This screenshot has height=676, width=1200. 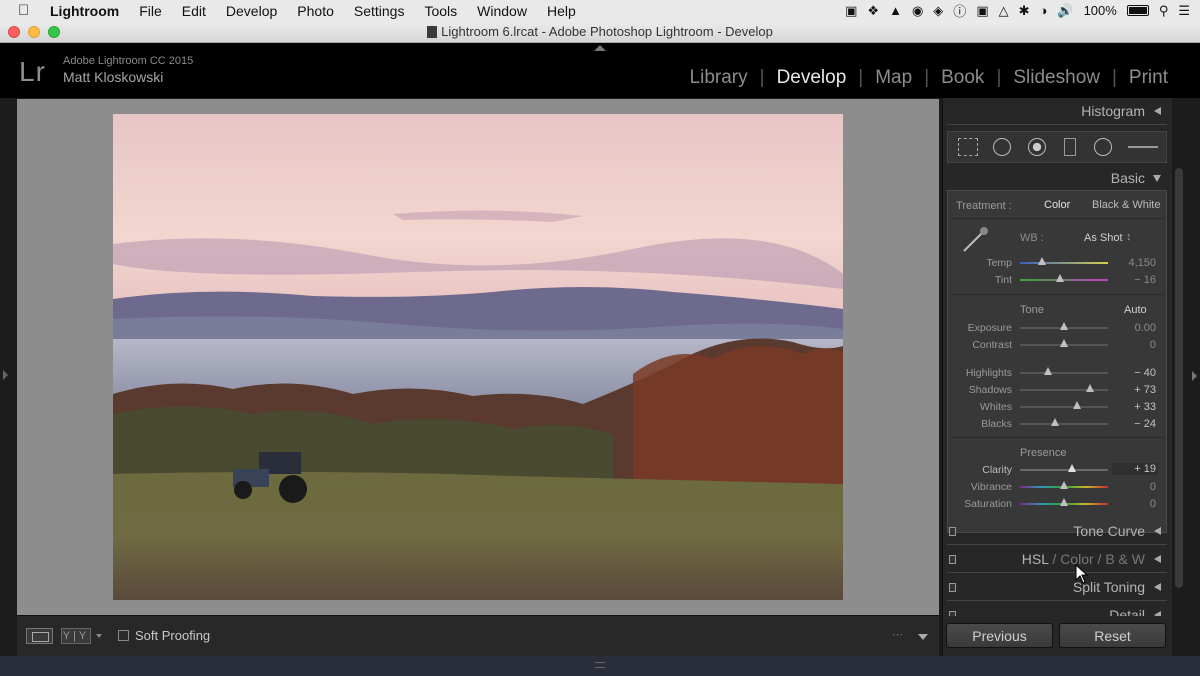 I want to click on menu-file: File, so click(x=150, y=11).